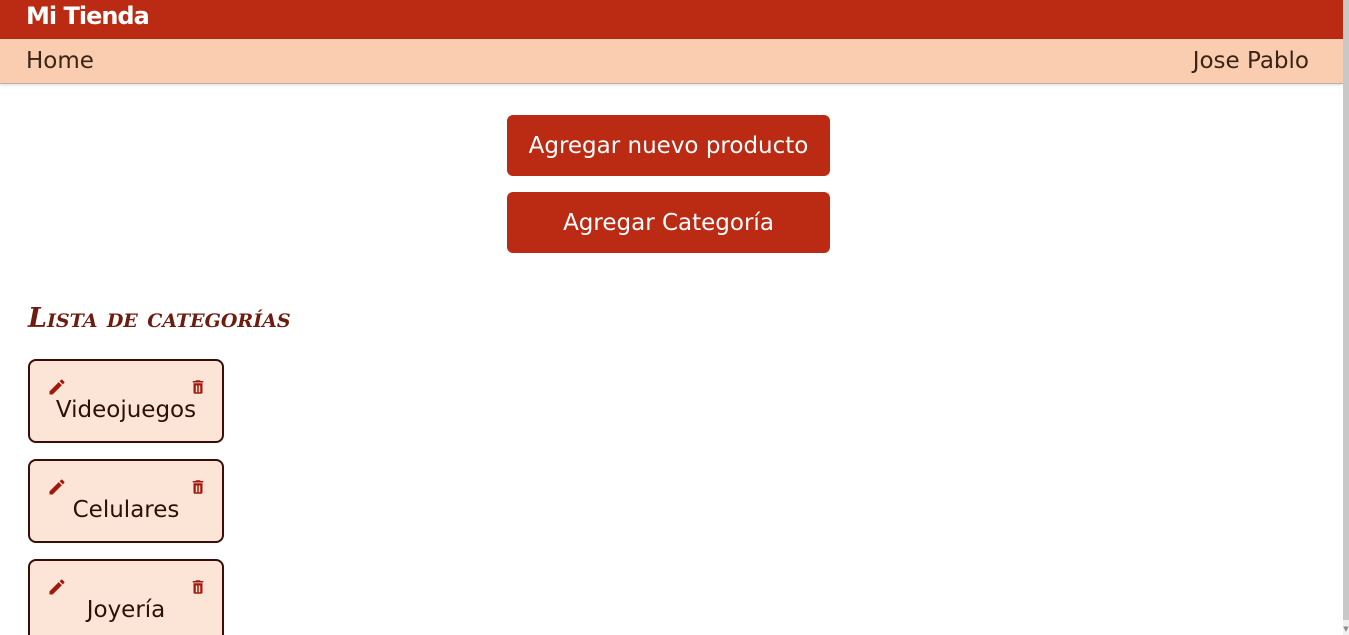 The image size is (1349, 635). Describe the element at coordinates (1346, 629) in the screenshot. I see `scroll-down-arrow-icon: ▼` at that location.